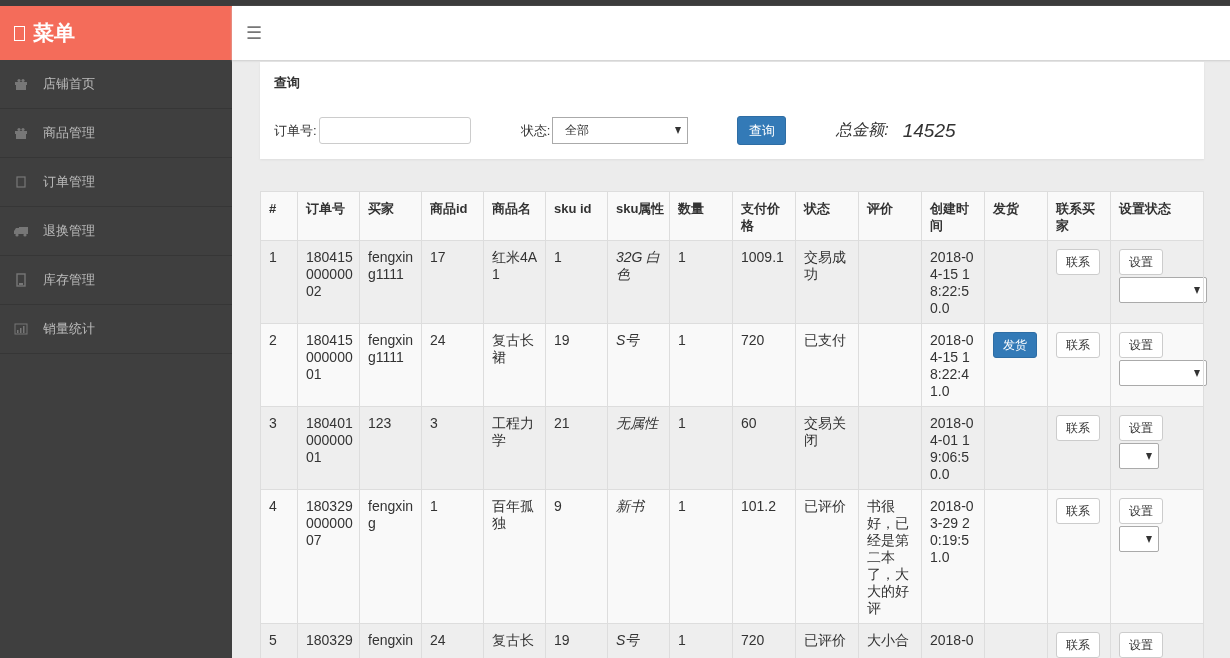  What do you see at coordinates (628, 640) in the screenshot?
I see `table-cell: S号` at bounding box center [628, 640].